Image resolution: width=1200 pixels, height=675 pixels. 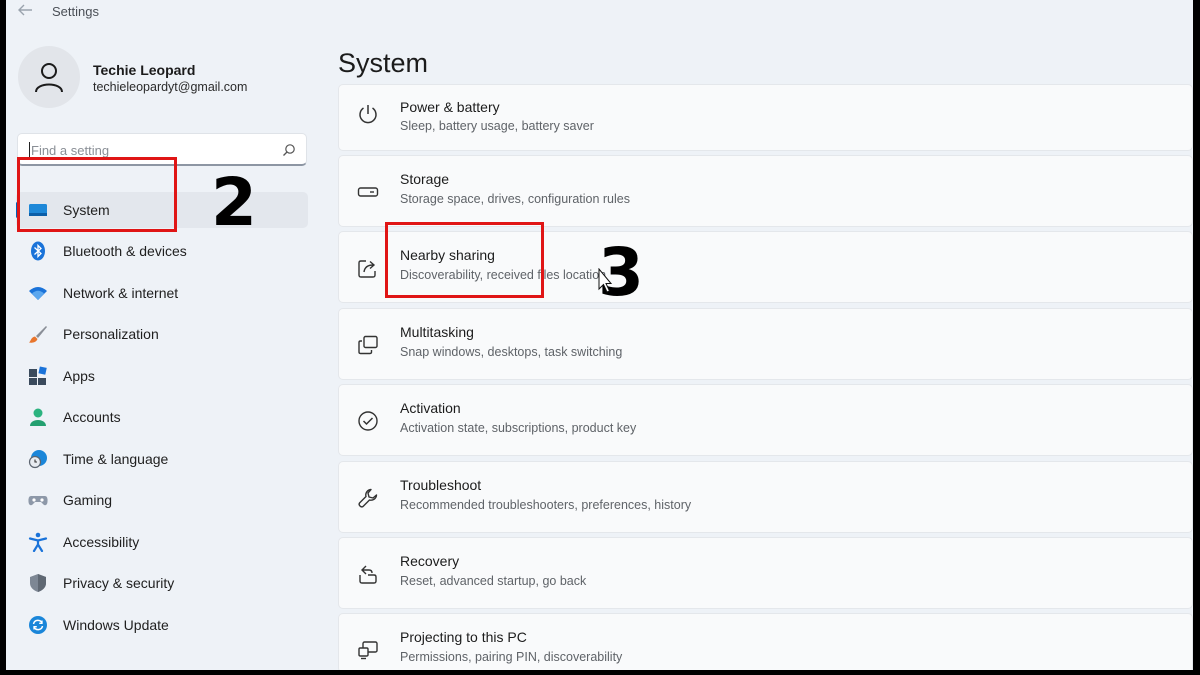 I want to click on card-description: Snap windows, desktops, task switching, so click(x=511, y=352).